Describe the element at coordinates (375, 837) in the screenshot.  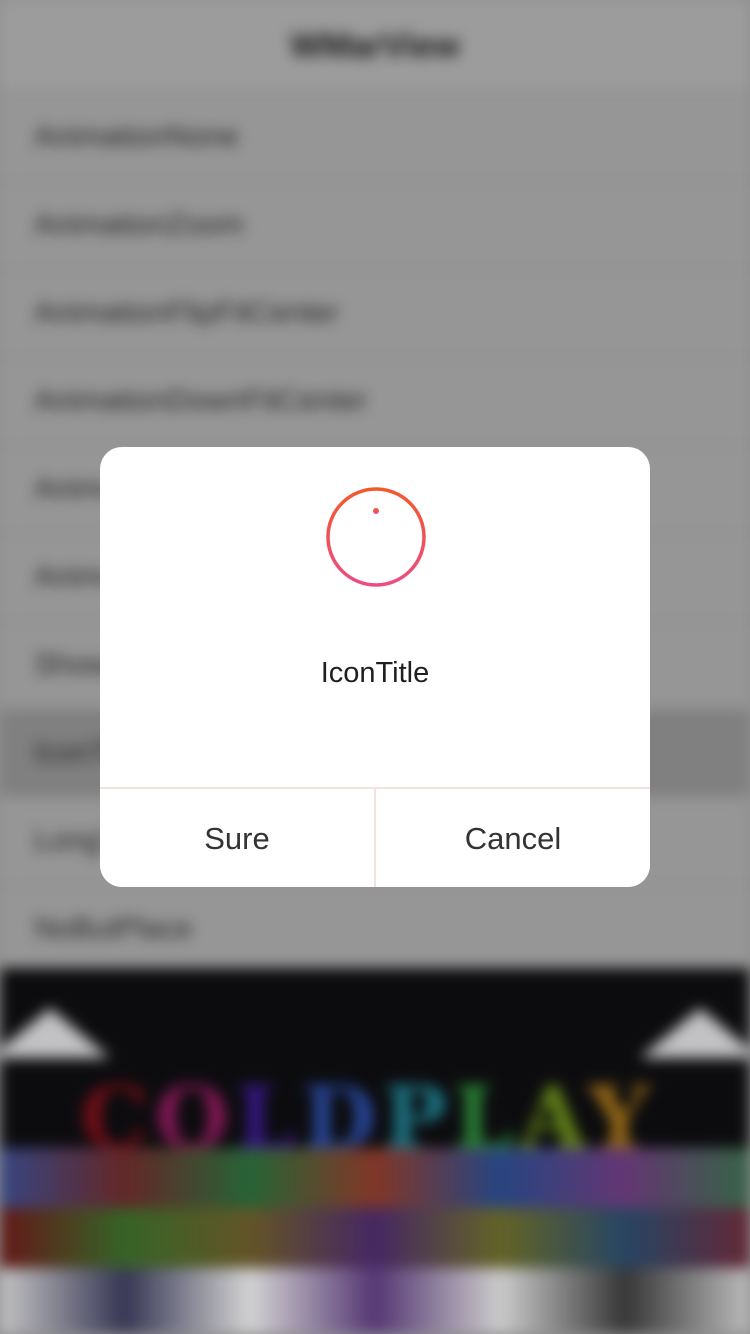
I see `alert-button-bar: Sure Cancel` at that location.